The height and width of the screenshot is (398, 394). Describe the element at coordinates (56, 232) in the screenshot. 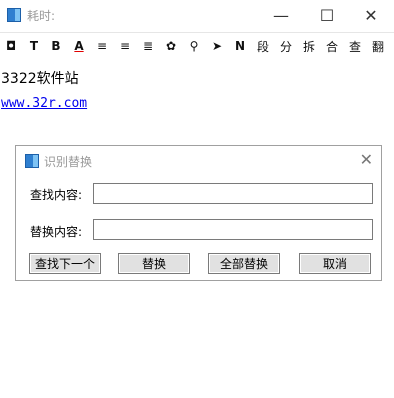

I see `replace-label: 替换内容:` at that location.